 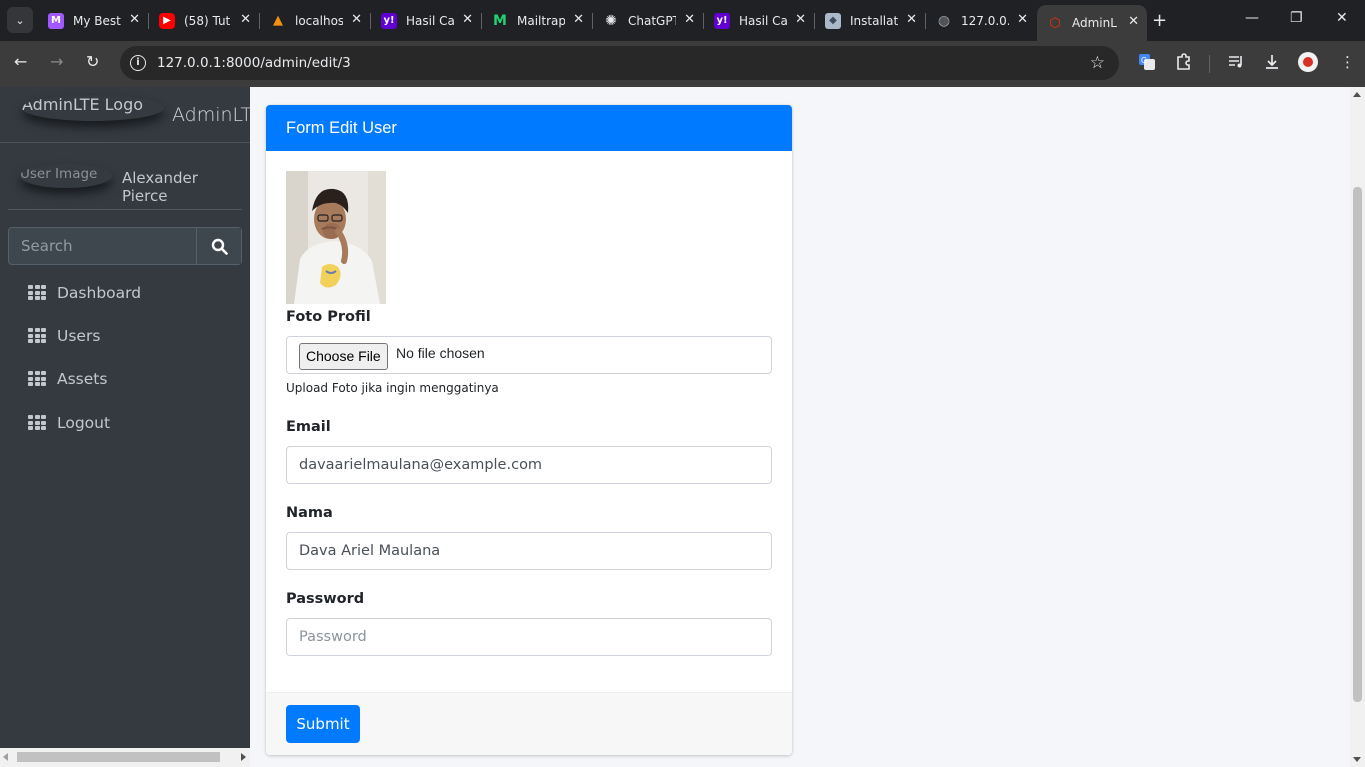 I want to click on brand-text: AdminLTE 3, so click(x=211, y=115).